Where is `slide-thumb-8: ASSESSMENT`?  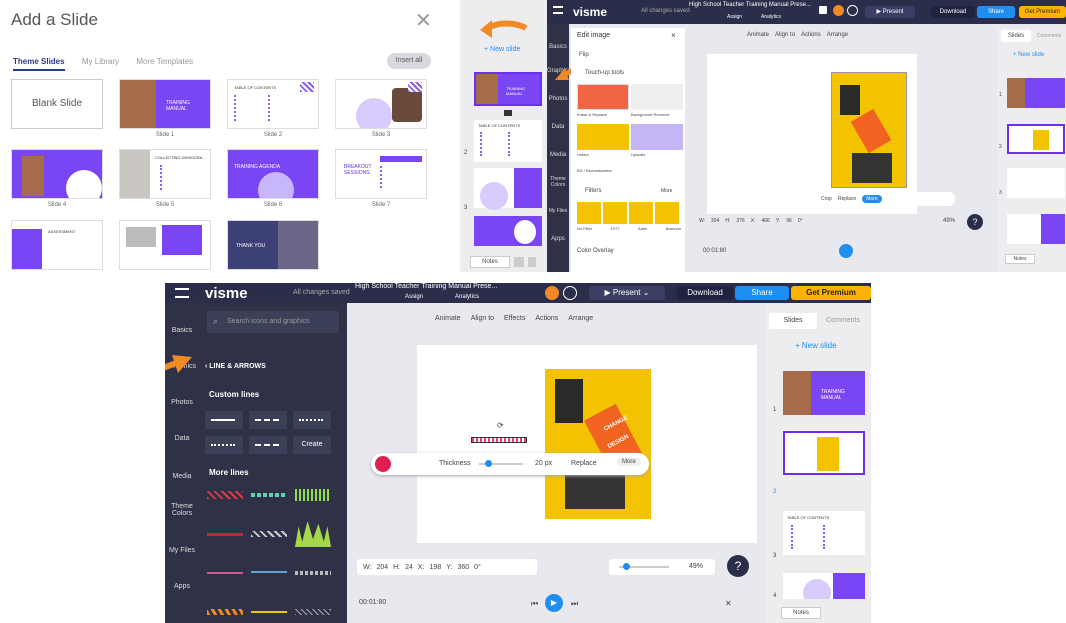
slide-thumb-8: ASSESSMENT is located at coordinates (57, 245).